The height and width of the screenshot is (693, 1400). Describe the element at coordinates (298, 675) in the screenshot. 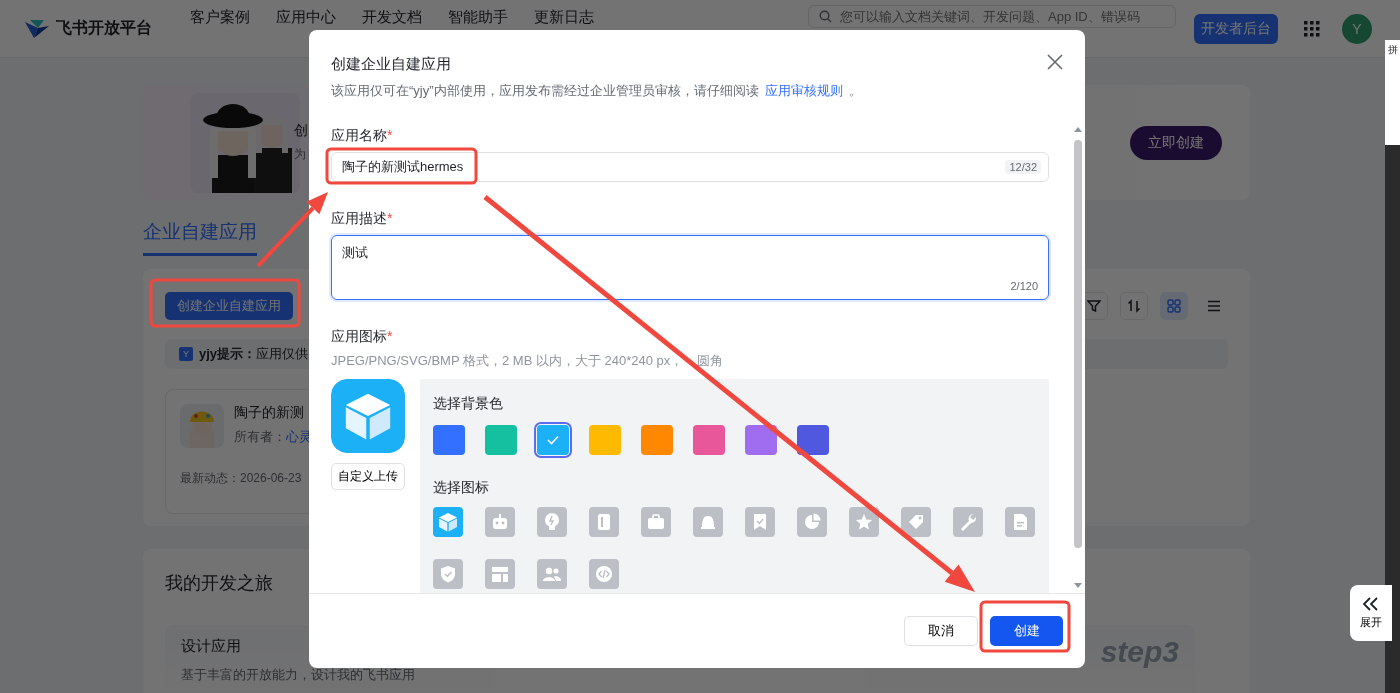

I see `step-description: 基于丰富的开放能力，设计我的飞书应用` at that location.